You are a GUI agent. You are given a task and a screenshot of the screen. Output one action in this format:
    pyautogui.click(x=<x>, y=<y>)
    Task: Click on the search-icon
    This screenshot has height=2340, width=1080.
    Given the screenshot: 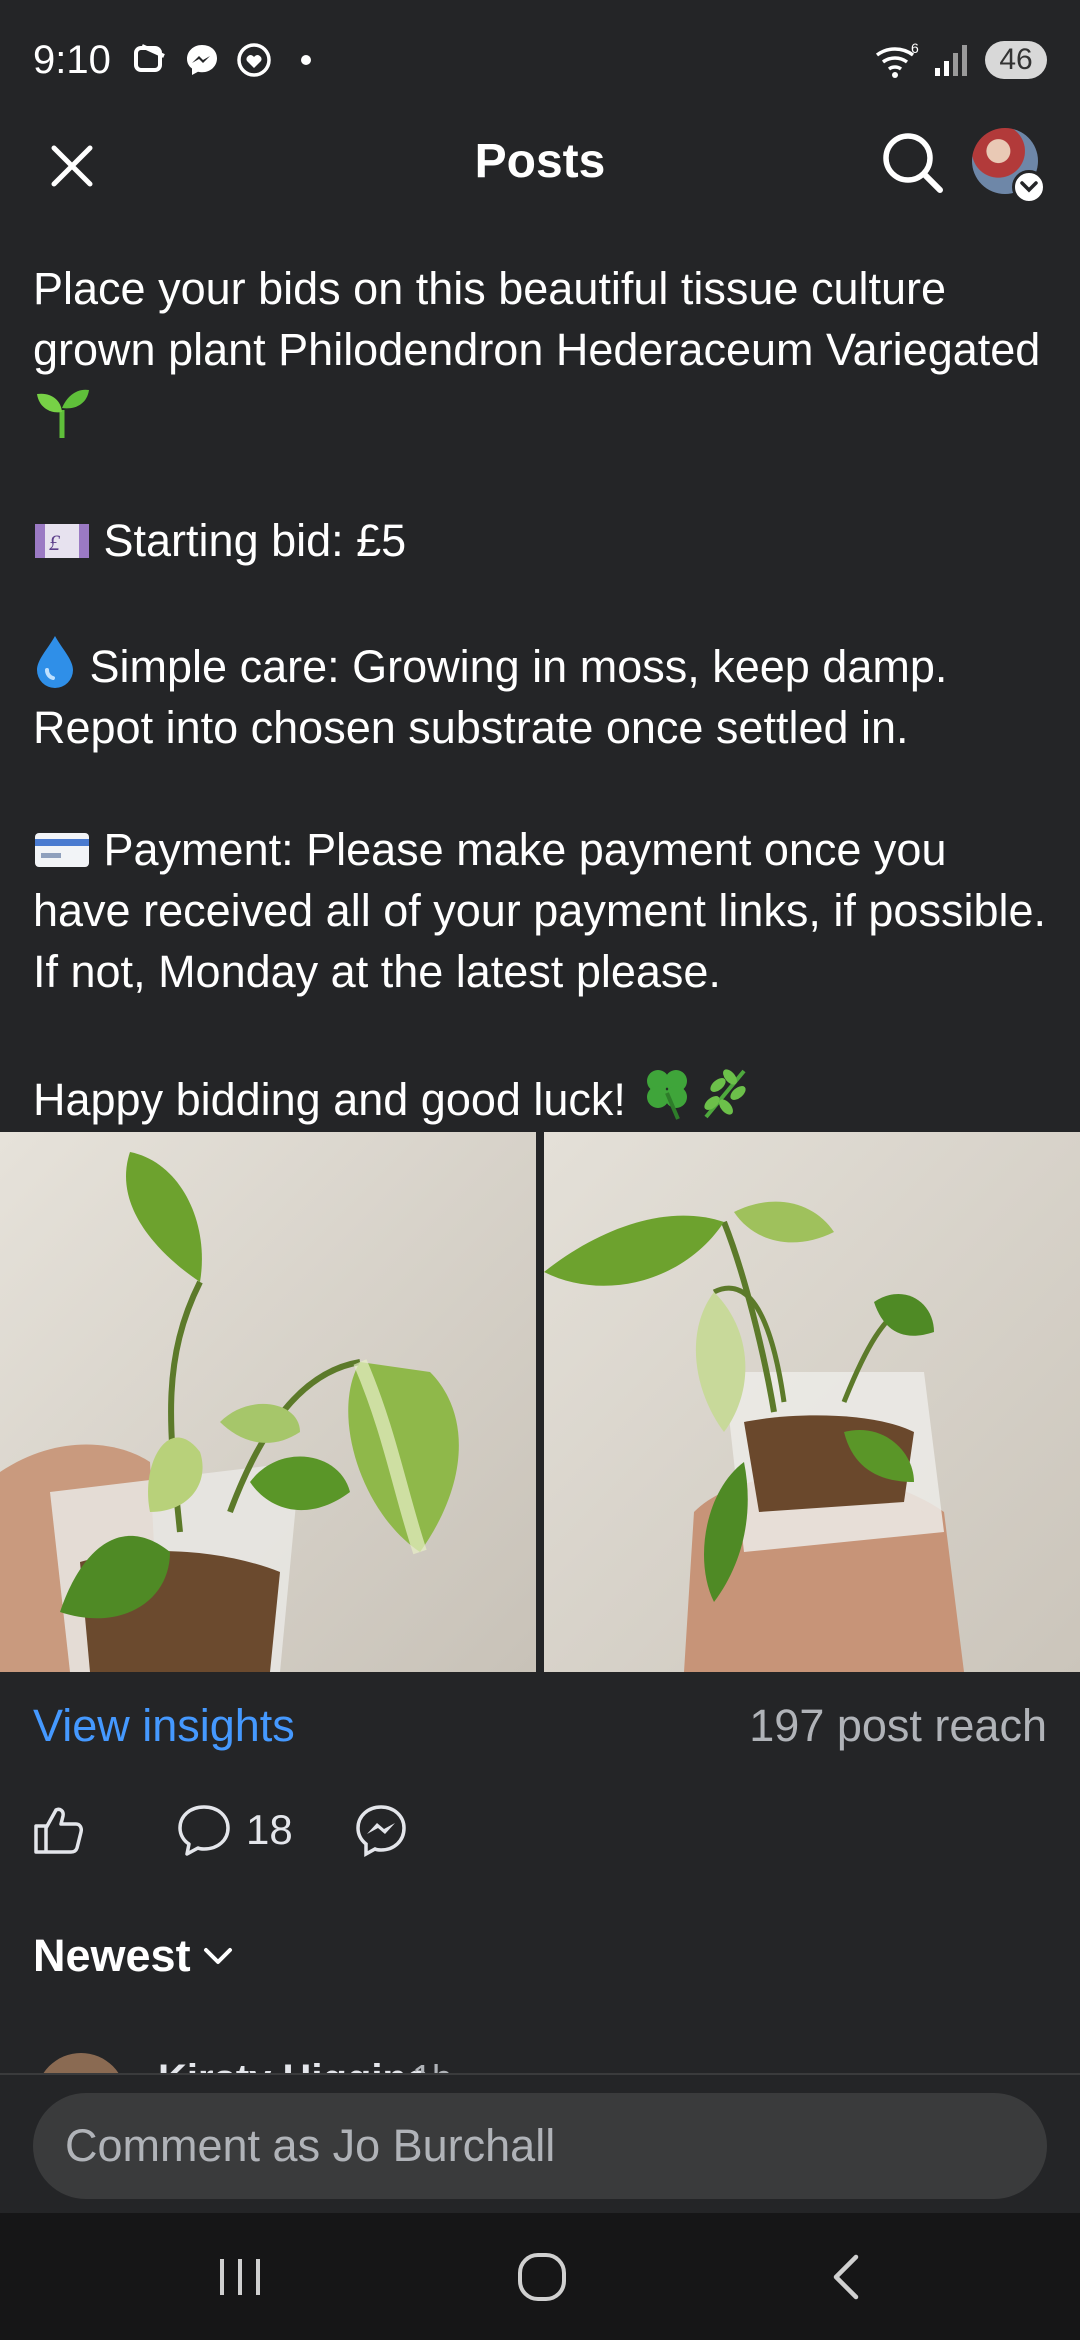 What is the action you would take?
    pyautogui.click(x=913, y=163)
    